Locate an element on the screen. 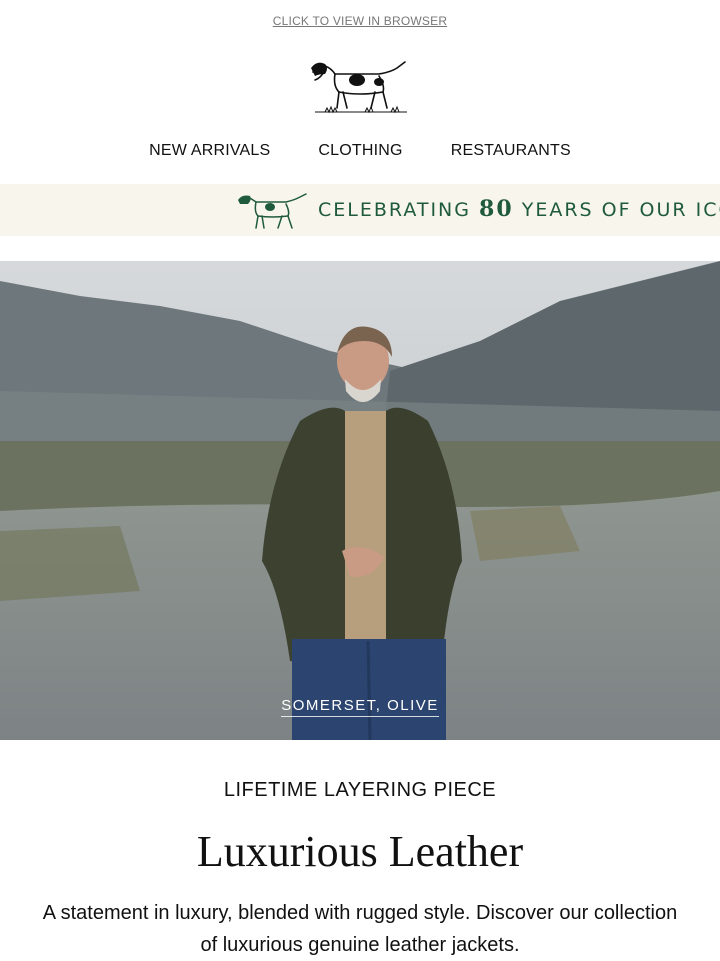  nav-clothing: CLOTHING is located at coordinates (360, 151).